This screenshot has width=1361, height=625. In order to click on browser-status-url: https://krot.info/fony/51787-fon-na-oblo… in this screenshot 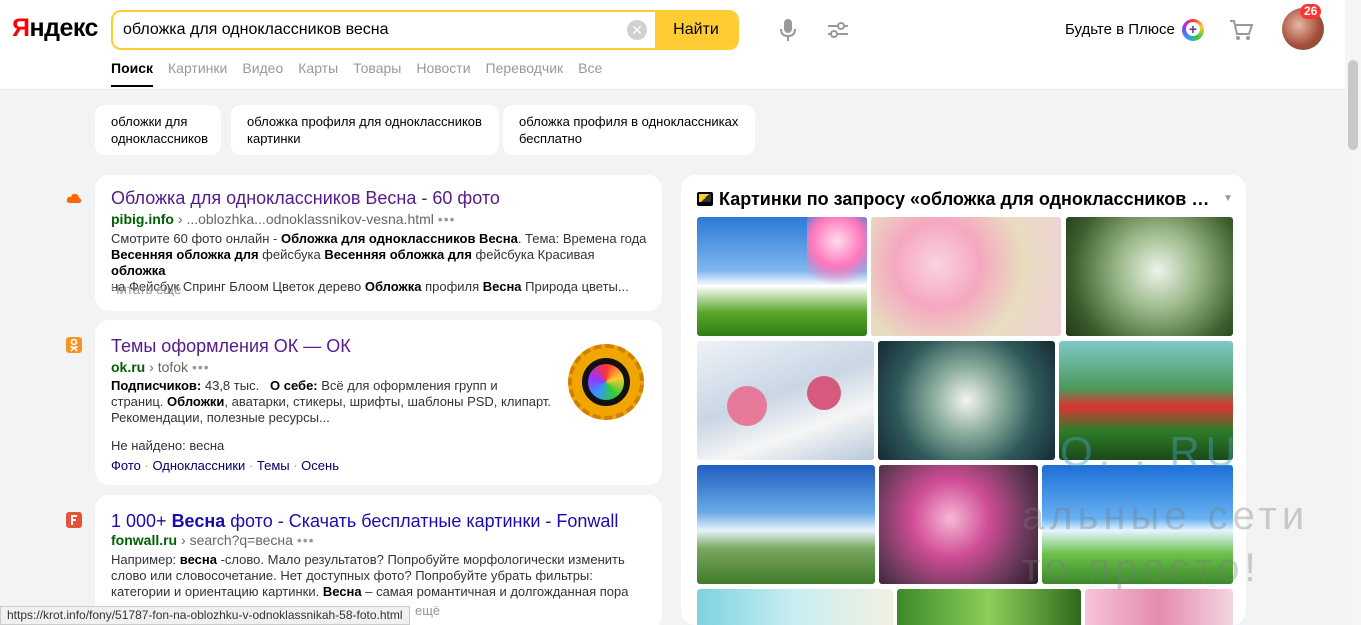, I will do `click(205, 615)`.